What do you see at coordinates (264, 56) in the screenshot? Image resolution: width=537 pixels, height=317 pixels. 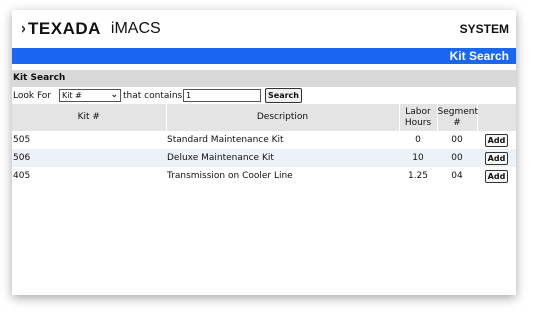 I see `page-title-bar: Kit Search` at bounding box center [264, 56].